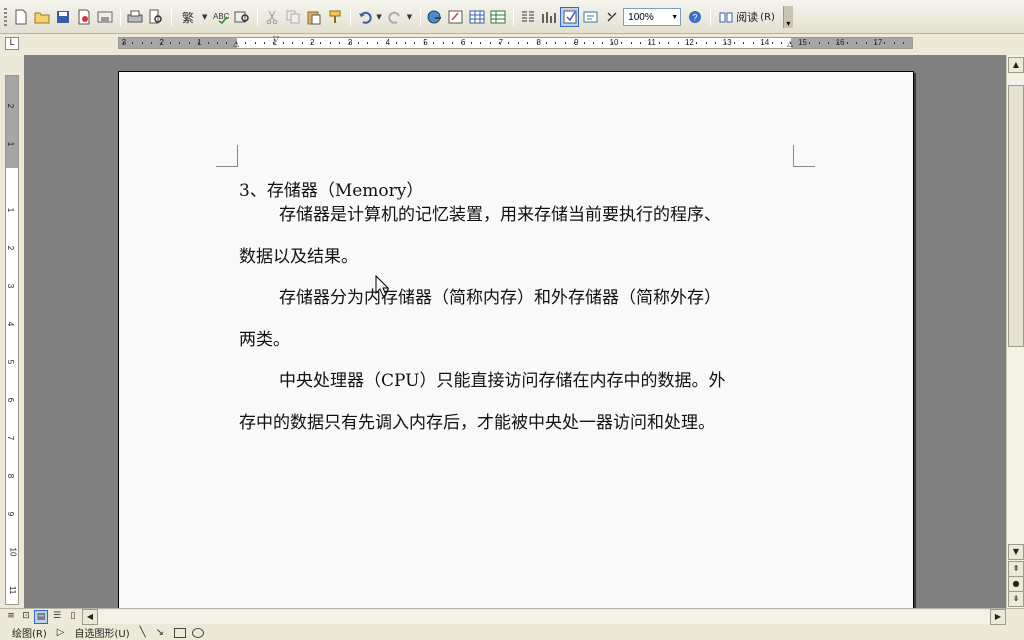 The height and width of the screenshot is (640, 1024). What do you see at coordinates (13, 552) in the screenshot?
I see `ruler-label: 10` at bounding box center [13, 552].